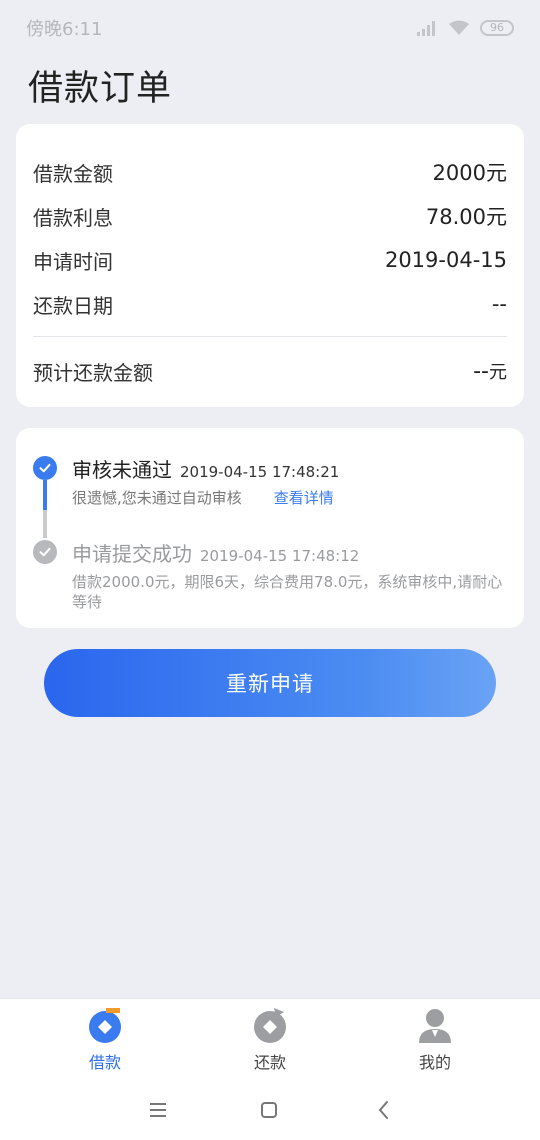 This screenshot has height=1140, width=540. What do you see at coordinates (270, 28) in the screenshot?
I see `status-bar: 傍晚6:11 96` at bounding box center [270, 28].